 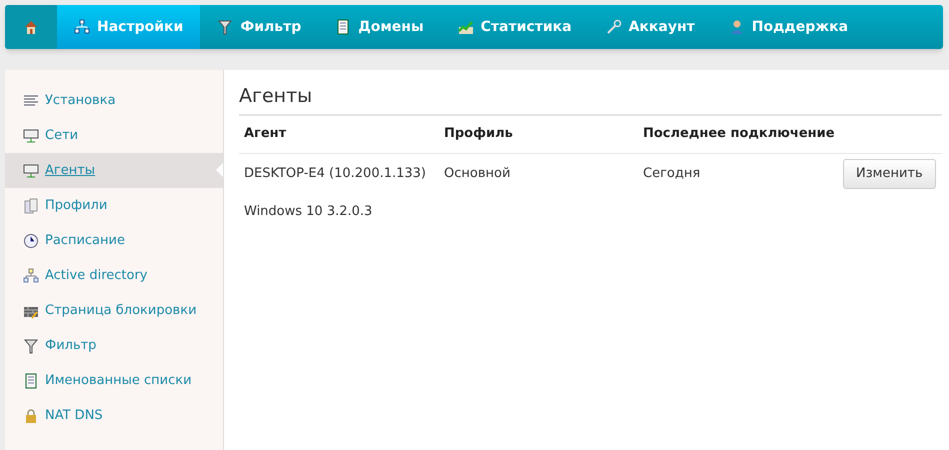 What do you see at coordinates (114, 275) in the screenshot?
I see `sidebar-item: Active directory` at bounding box center [114, 275].